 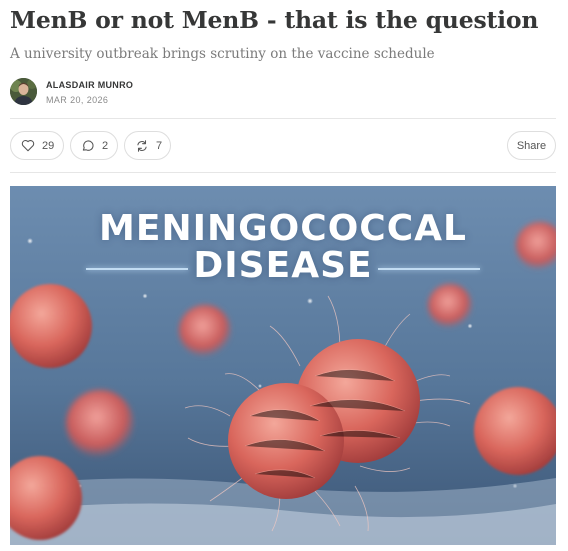 I want to click on divider-bottom, so click(x=283, y=172).